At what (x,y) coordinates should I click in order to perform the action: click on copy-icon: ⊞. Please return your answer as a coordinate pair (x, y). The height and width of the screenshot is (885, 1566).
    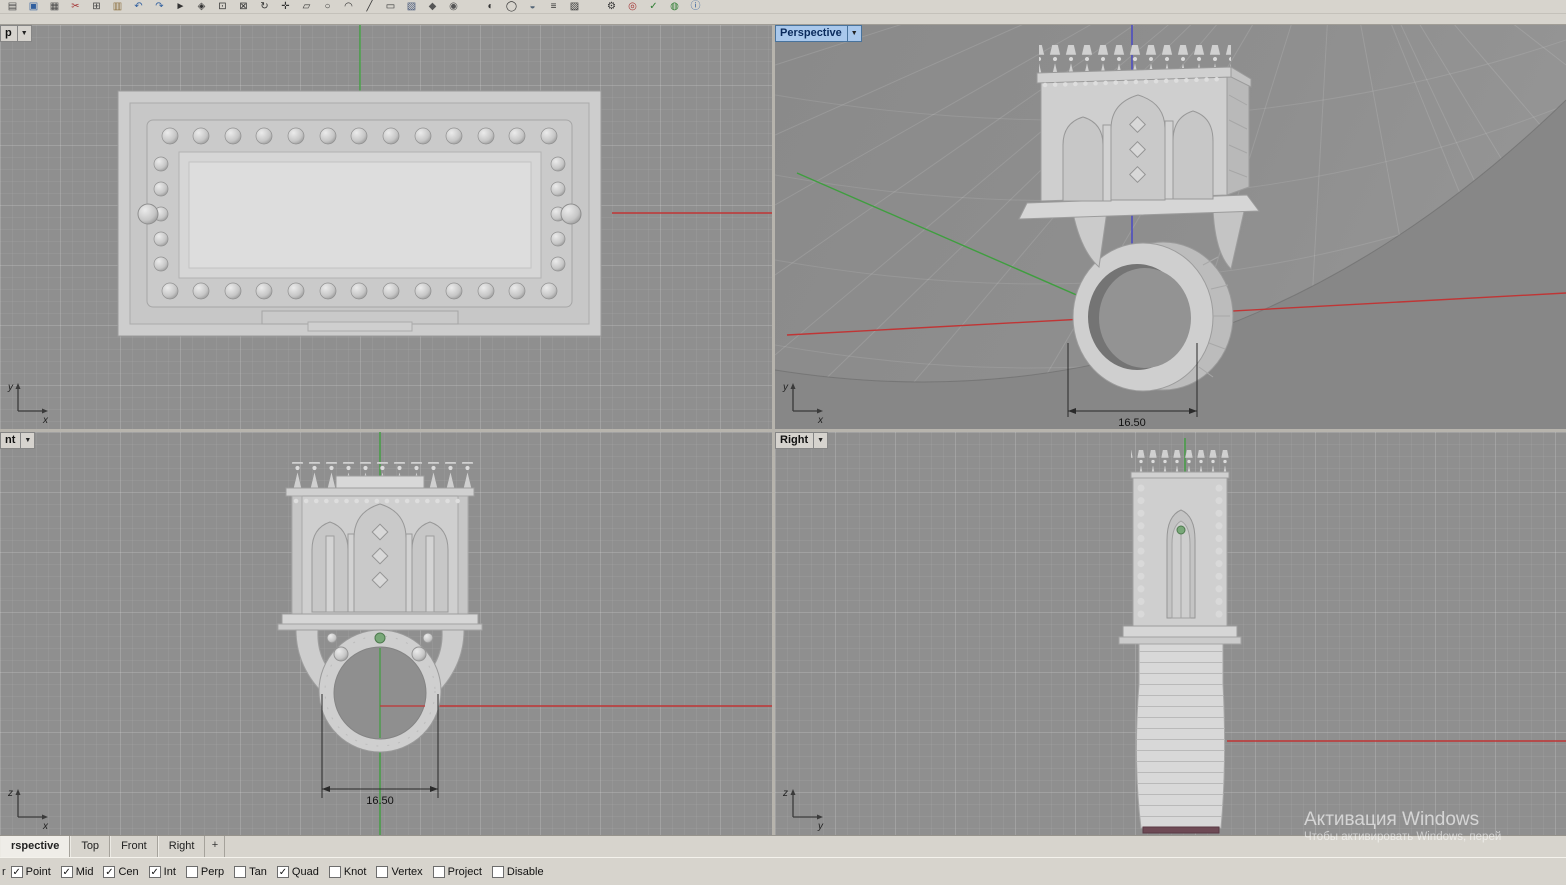
    Looking at the image, I should click on (96, 6).